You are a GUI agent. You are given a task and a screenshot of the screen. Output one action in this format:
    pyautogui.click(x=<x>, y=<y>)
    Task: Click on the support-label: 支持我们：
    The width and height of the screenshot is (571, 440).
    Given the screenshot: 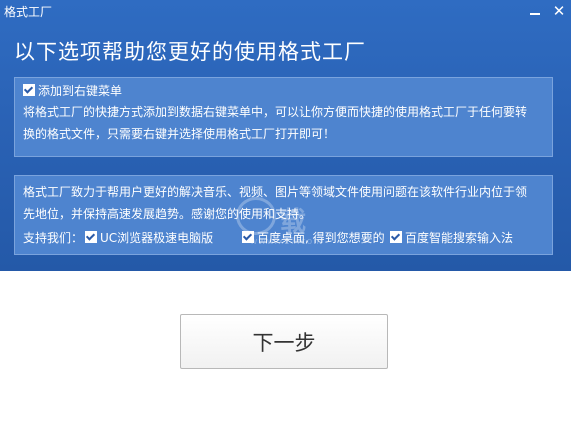 What is the action you would take?
    pyautogui.click(x=53, y=238)
    